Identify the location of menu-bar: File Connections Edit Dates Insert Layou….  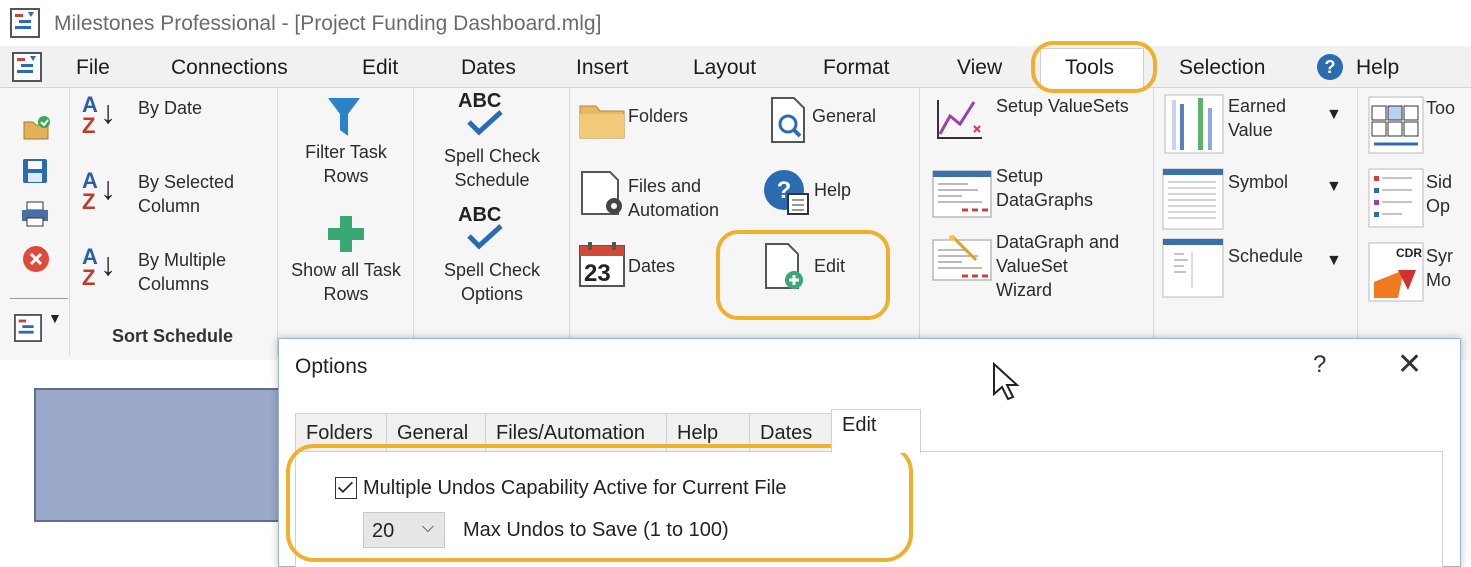
(735, 67).